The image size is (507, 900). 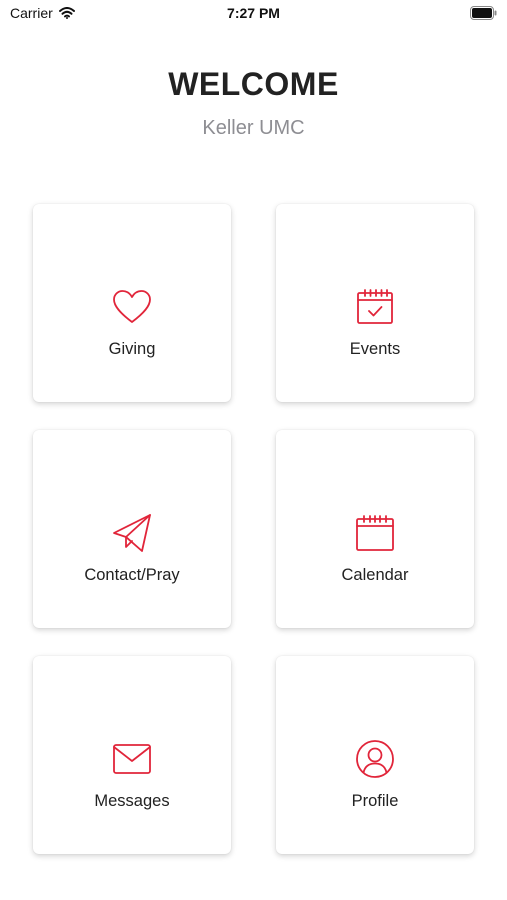 I want to click on profile-tile: Profile, so click(x=375, y=755).